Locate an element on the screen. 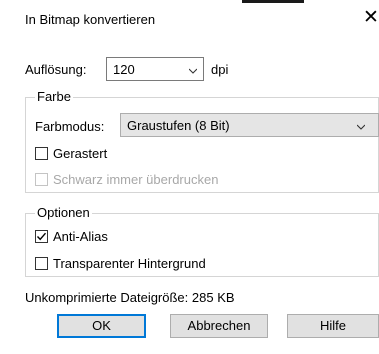 Image resolution: width=379 pixels, height=354 pixels. anti-alias-checkbox is located at coordinates (41, 236).